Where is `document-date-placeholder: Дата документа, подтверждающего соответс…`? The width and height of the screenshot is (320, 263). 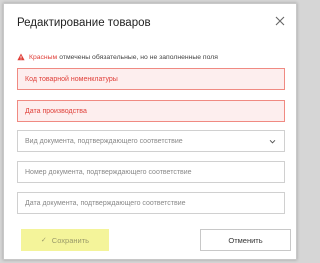
document-date-placeholder: Дата документа, подтверждающего соответс… is located at coordinates (105, 203).